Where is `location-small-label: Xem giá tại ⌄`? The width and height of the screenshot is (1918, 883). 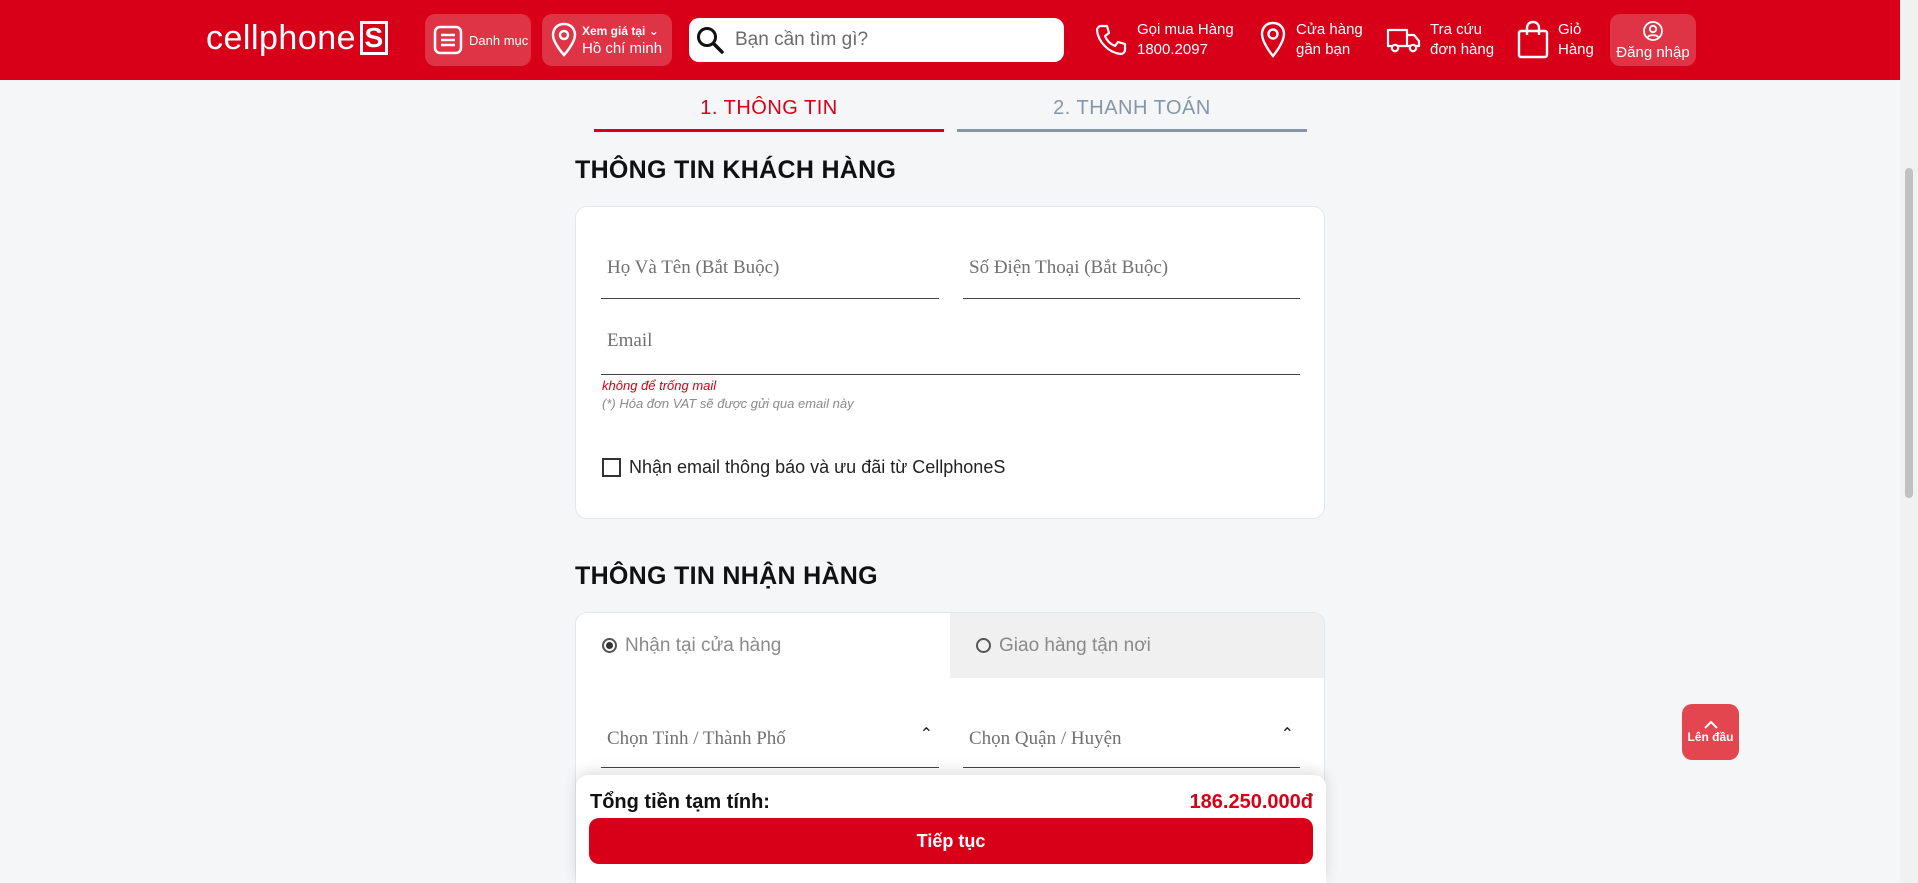
location-small-label: Xem giá tại ⌄ is located at coordinates (620, 31).